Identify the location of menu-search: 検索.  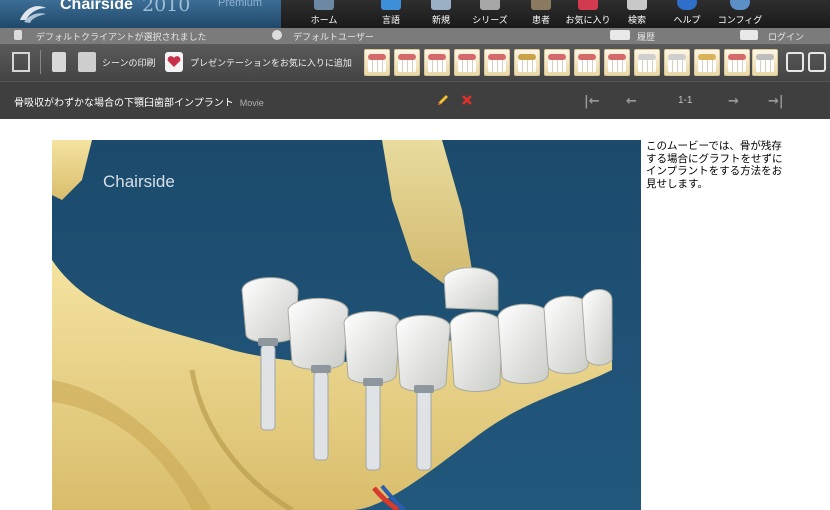
(637, 14).